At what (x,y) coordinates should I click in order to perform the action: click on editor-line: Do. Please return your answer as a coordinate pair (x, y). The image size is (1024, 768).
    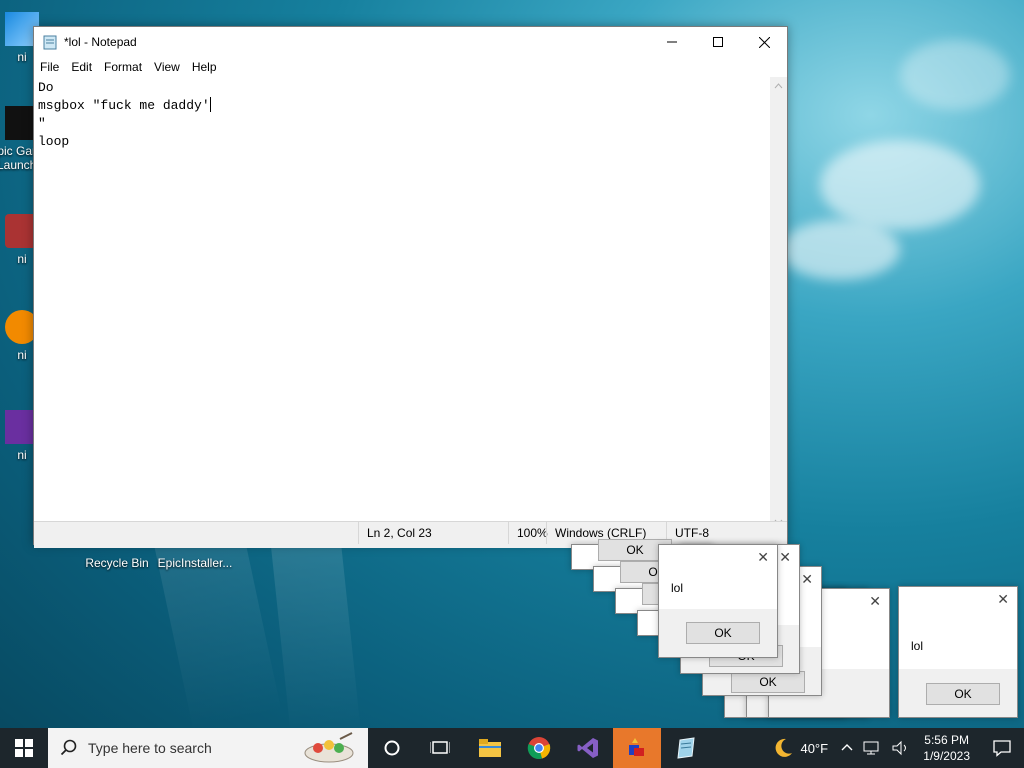
    Looking at the image, I should click on (46, 87).